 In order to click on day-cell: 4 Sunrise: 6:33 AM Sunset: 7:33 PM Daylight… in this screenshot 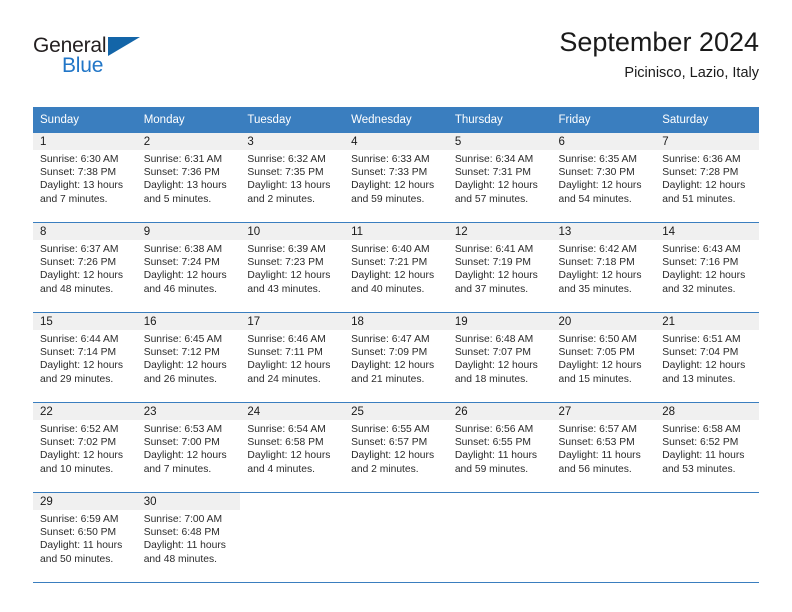, I will do `click(396, 177)`.